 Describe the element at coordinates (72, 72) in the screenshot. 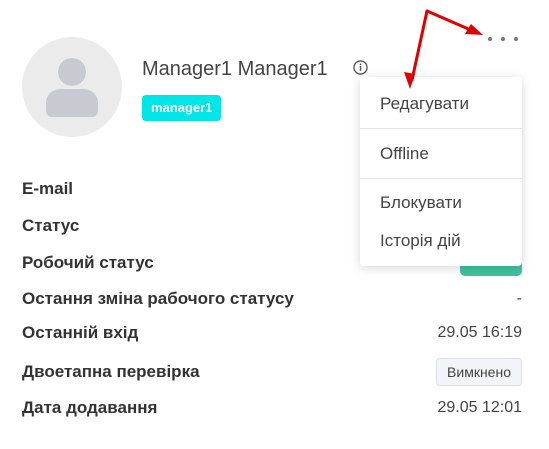

I see `avatar-head` at that location.